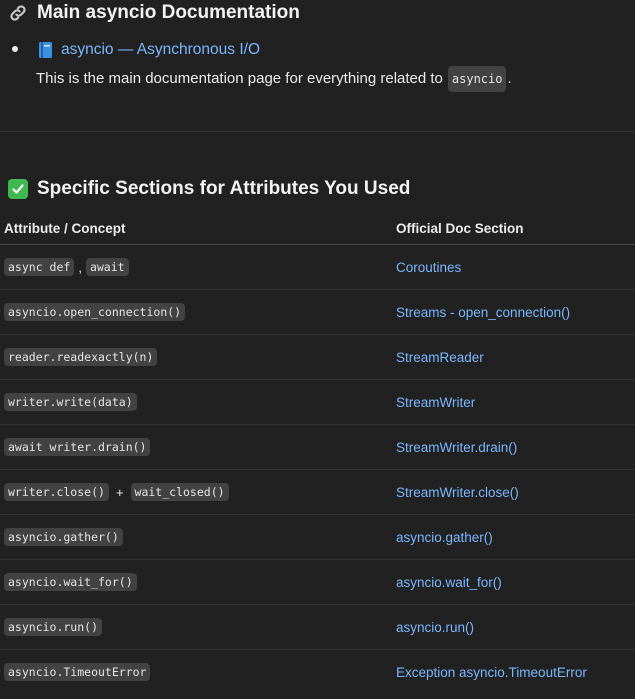  I want to click on link-icon, so click(18, 13).